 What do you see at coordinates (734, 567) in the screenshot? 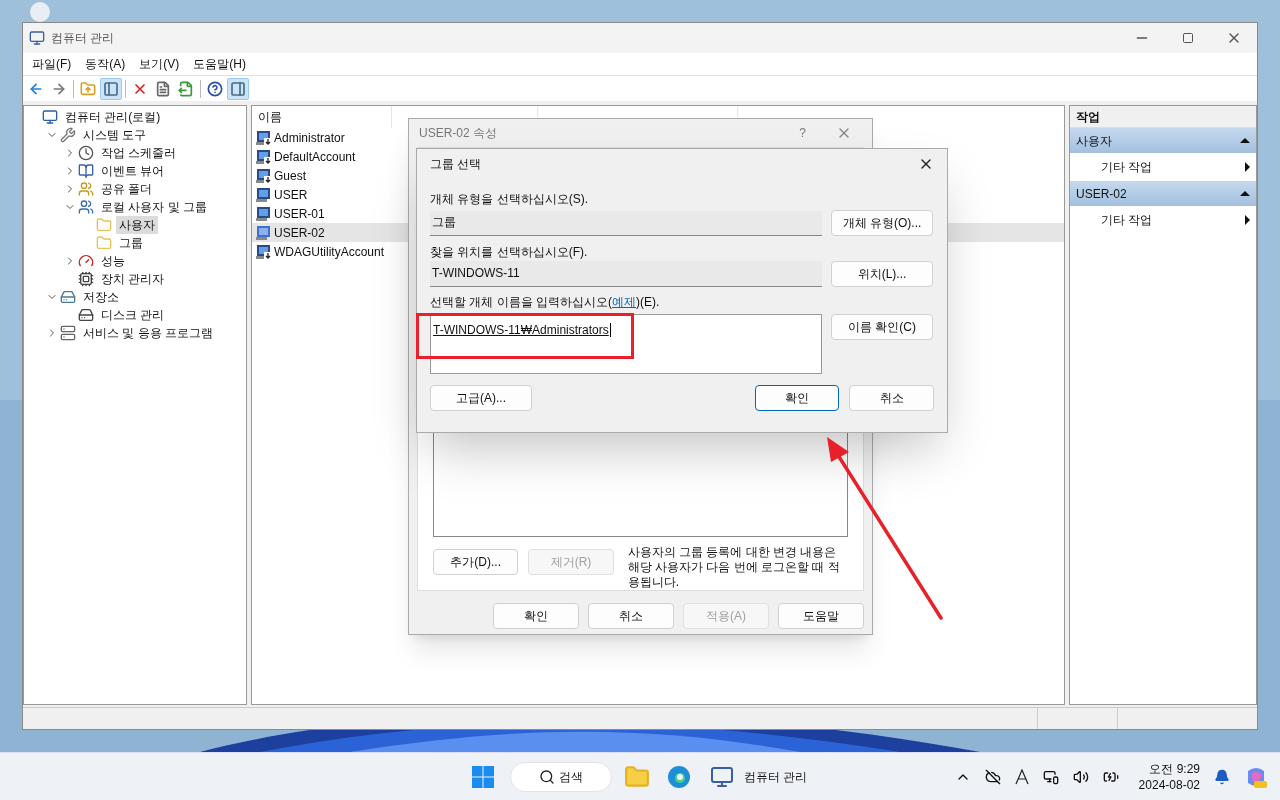
I see `note-text: 사용자의 그룹 등록에 대한 변경 내용은 해당 사용자가 다음 번에 로그온할 때 적용됩니다.` at bounding box center [734, 567].